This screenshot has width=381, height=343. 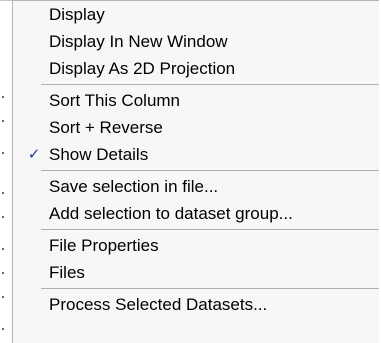 I want to click on menu-item-label: Sort This Column, so click(x=115, y=100).